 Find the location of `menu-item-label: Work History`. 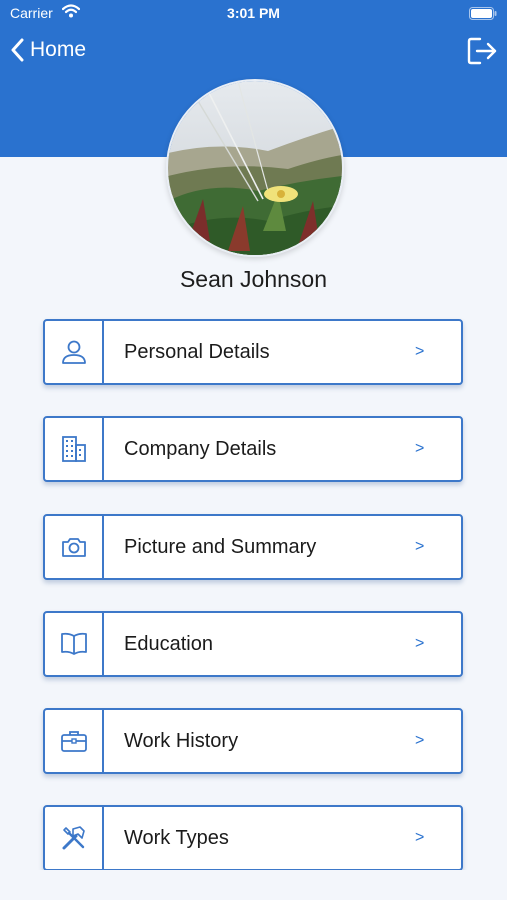

menu-item-label: Work History is located at coordinates (181, 740).